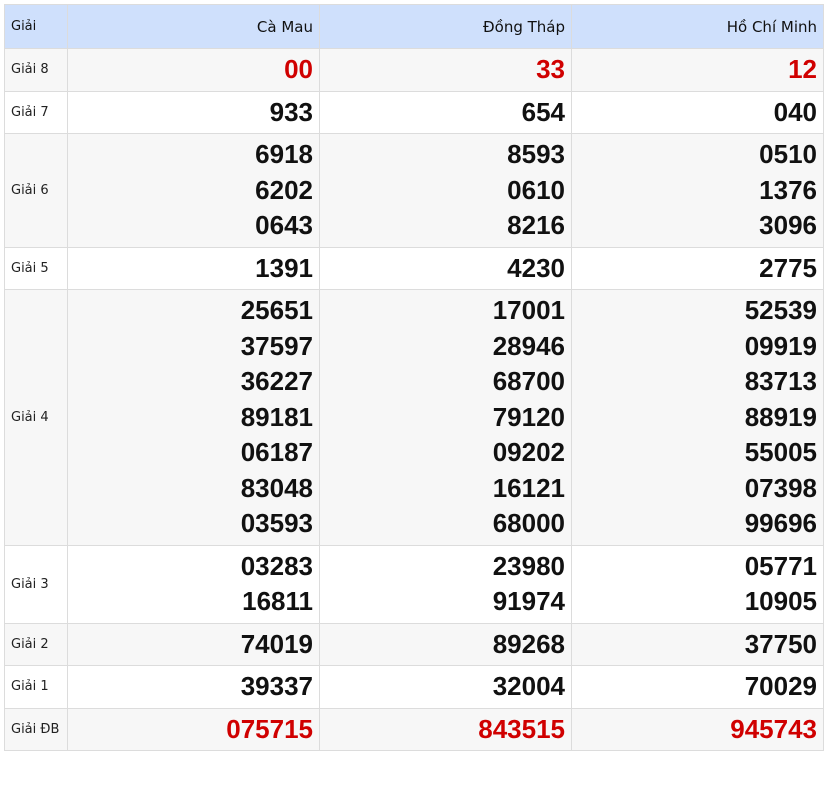 The image size is (826, 810). Describe the element at coordinates (697, 190) in the screenshot. I see `prize-cell: 0510 1376 3096` at that location.